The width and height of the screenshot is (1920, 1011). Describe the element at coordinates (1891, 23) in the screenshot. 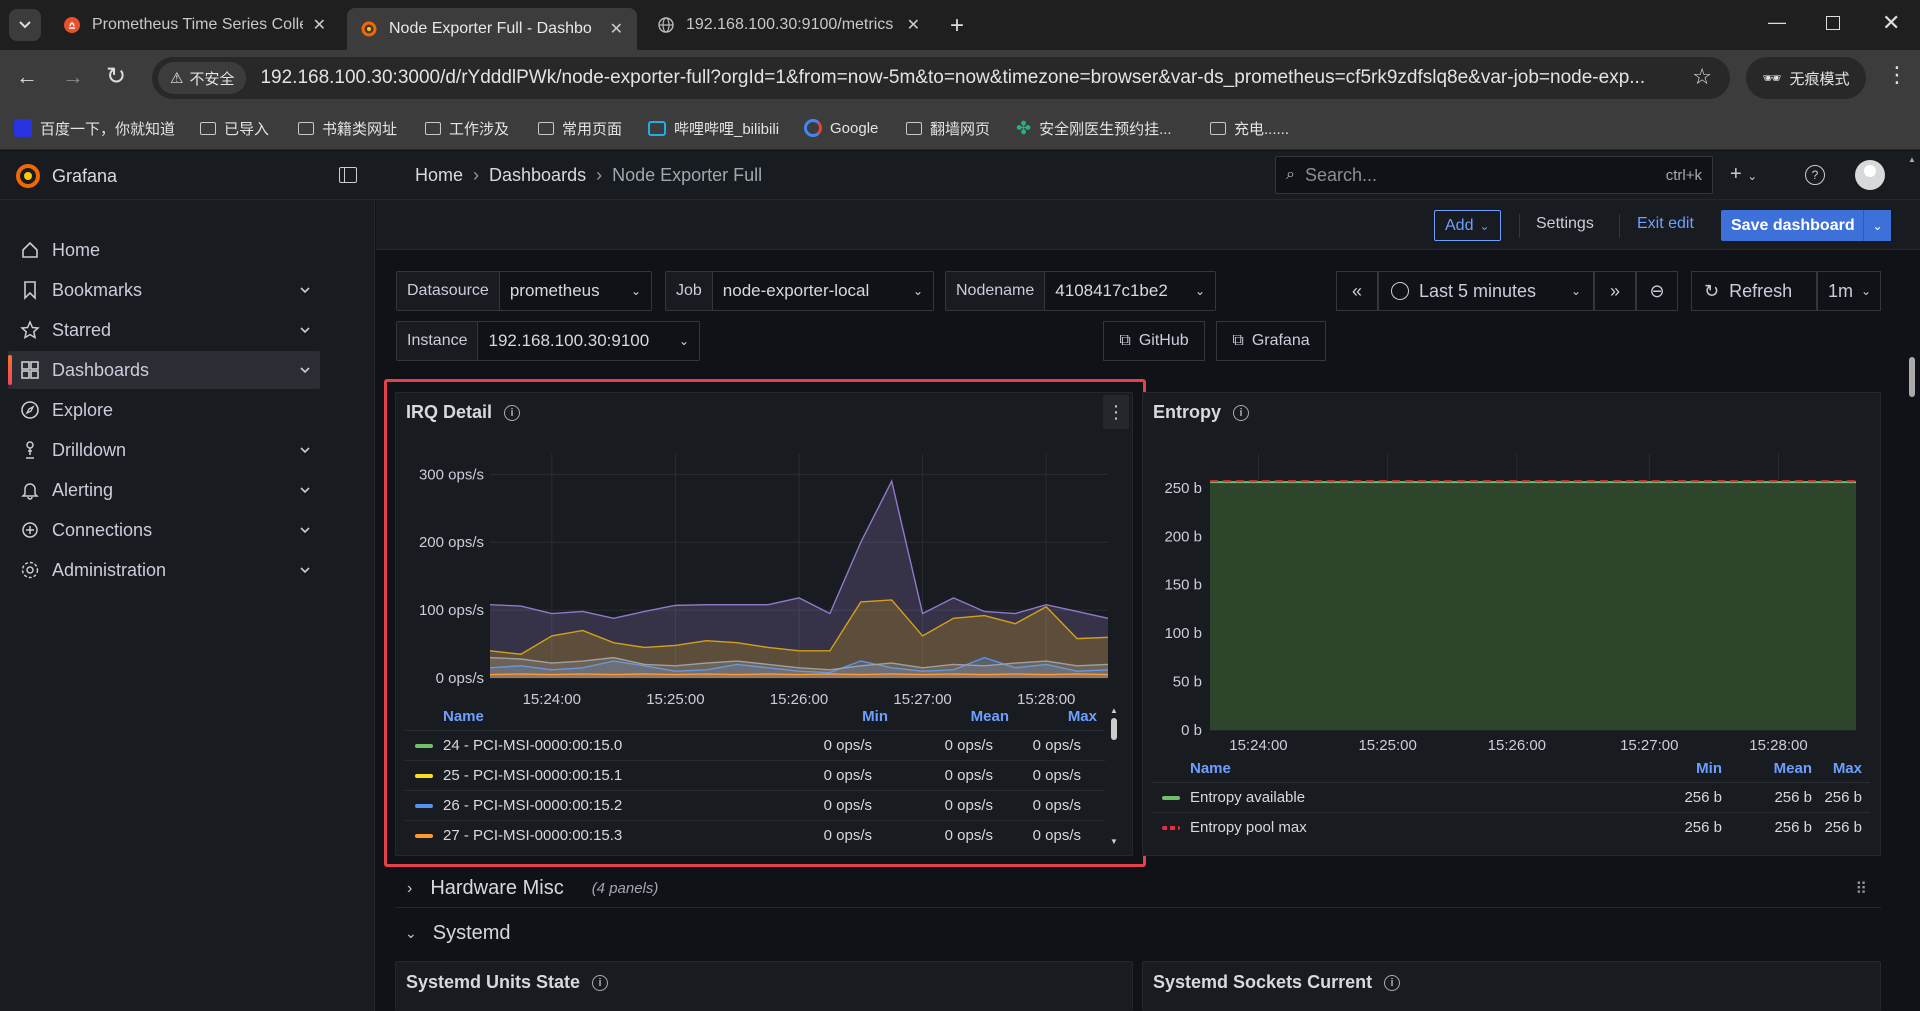

I see `window-close-button: ✕` at that location.